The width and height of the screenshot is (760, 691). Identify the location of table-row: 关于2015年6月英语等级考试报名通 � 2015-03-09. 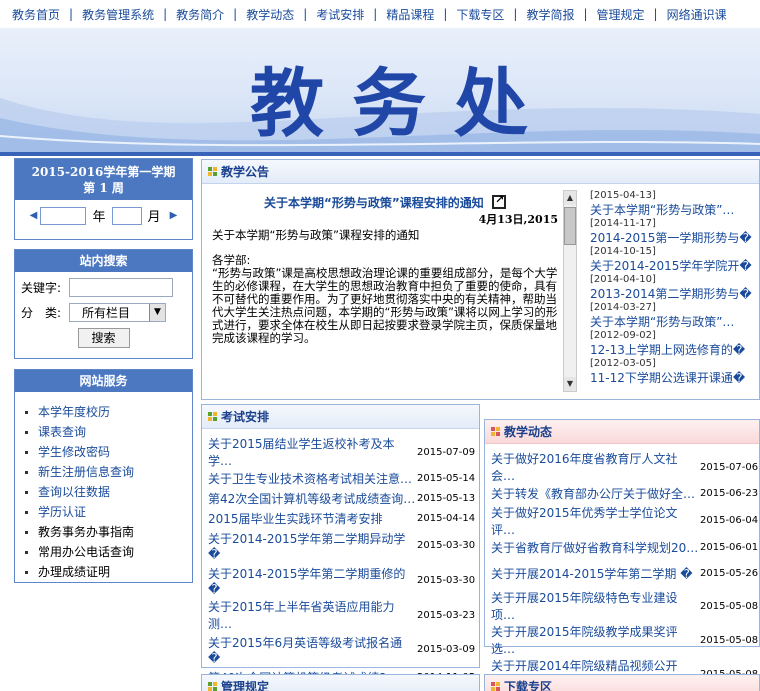
(338, 649).